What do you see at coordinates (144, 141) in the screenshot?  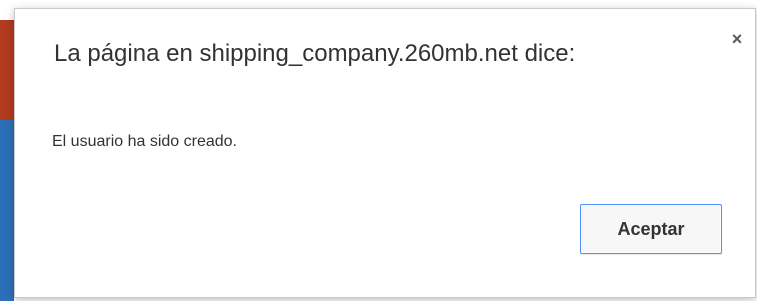 I see `dialog-message: El usuario ha sido creado.` at bounding box center [144, 141].